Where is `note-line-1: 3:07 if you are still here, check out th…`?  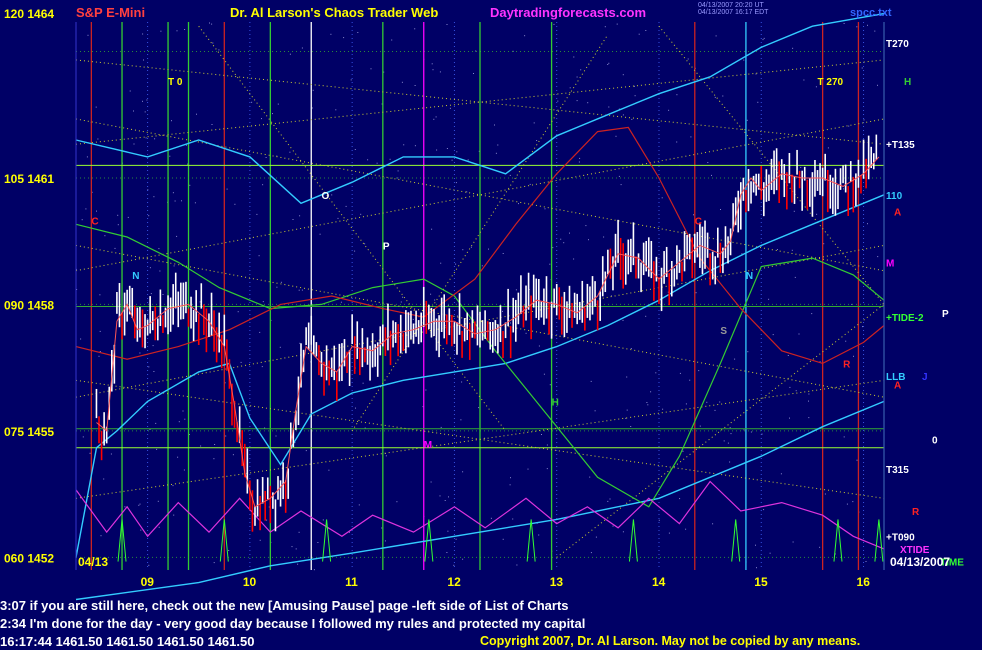 note-line-1: 3:07 if you are still here, check out th… is located at coordinates (284, 605).